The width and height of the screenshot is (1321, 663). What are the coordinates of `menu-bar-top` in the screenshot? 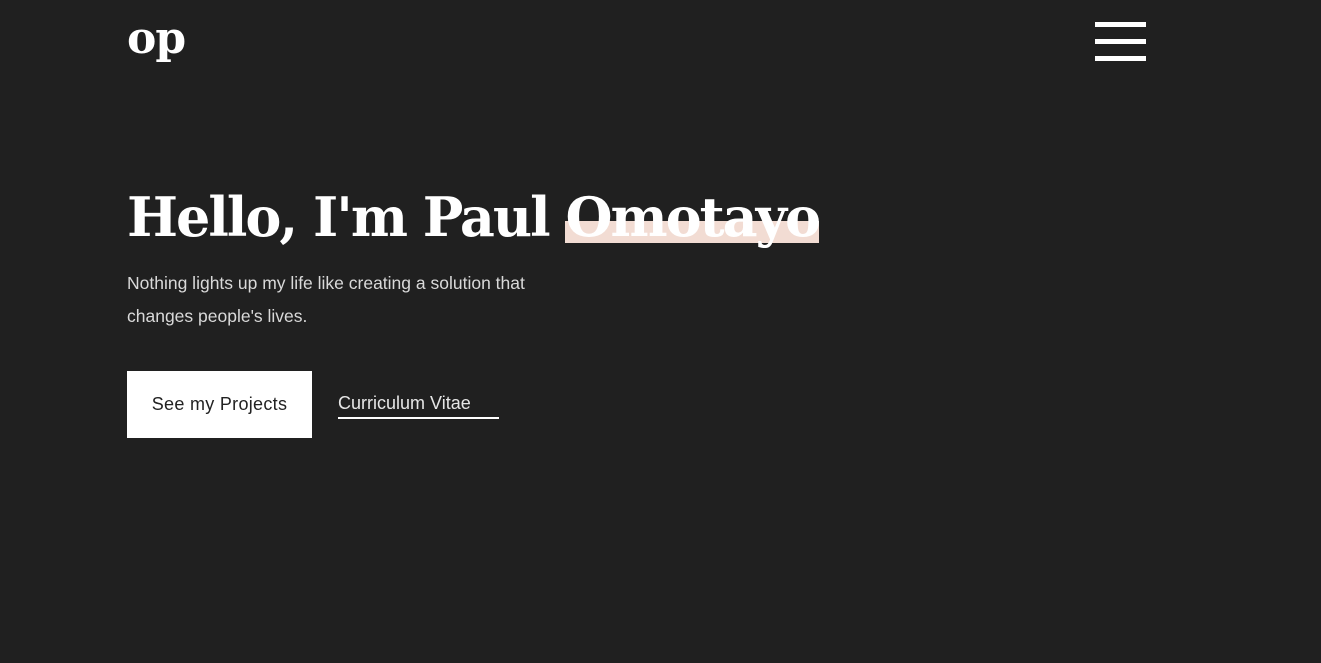 It's located at (1120, 24).